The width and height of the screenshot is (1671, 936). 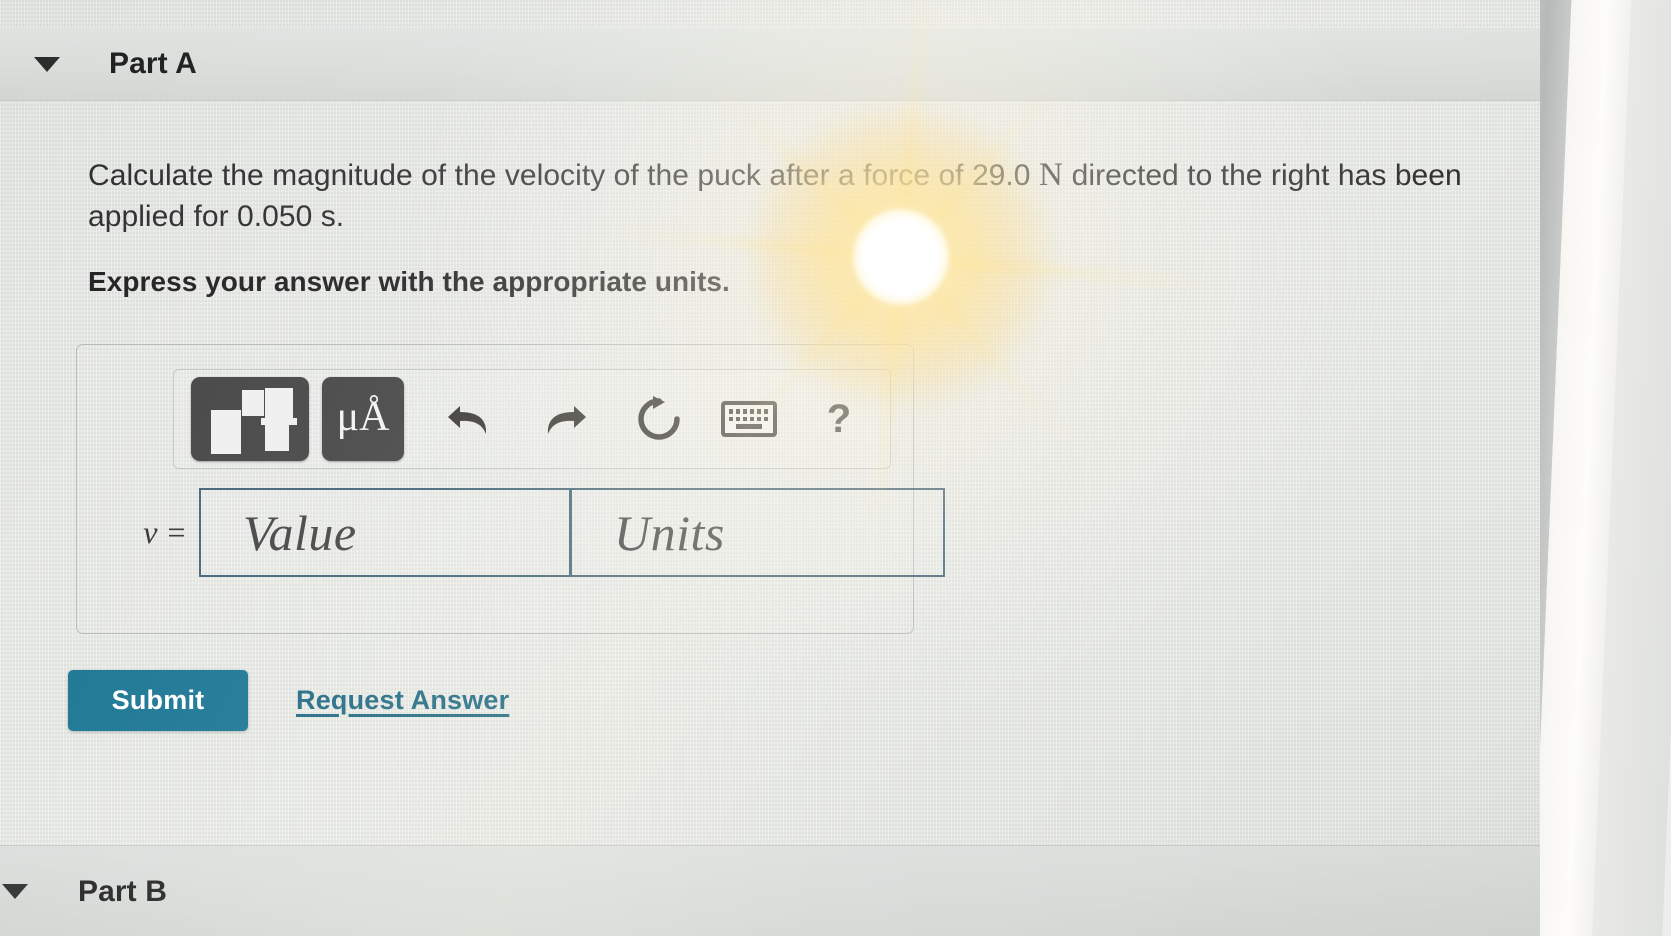 What do you see at coordinates (300, 532) in the screenshot?
I see `value-placeholder: Value` at bounding box center [300, 532].